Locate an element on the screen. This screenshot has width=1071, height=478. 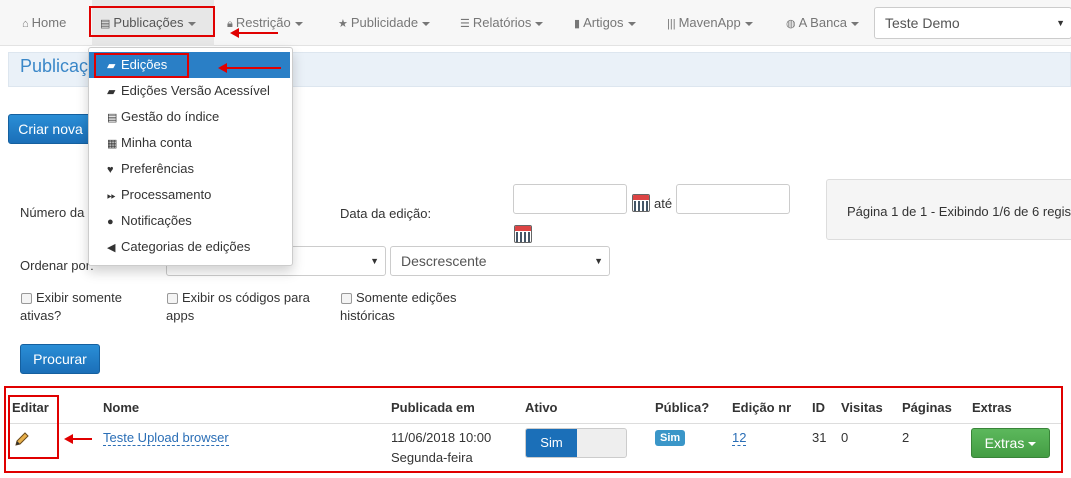
annotation-box-edicoes is located at coordinates (141, 65).